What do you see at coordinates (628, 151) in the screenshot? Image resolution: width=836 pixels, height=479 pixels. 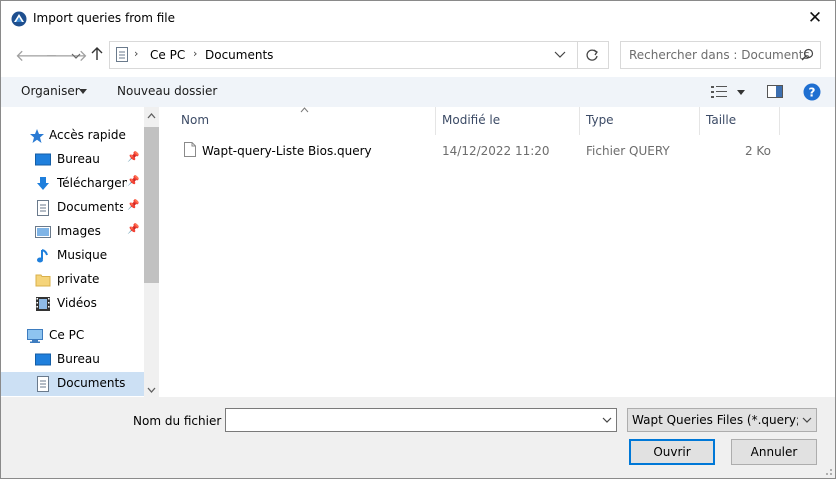 I see `file-type: Fichier QUERY` at bounding box center [628, 151].